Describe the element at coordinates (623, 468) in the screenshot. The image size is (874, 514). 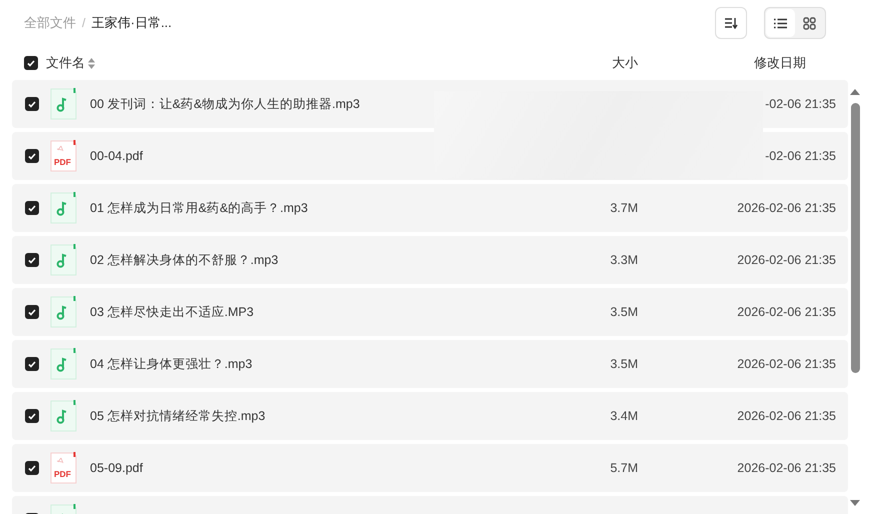
I see `file-size: 5.7M` at that location.